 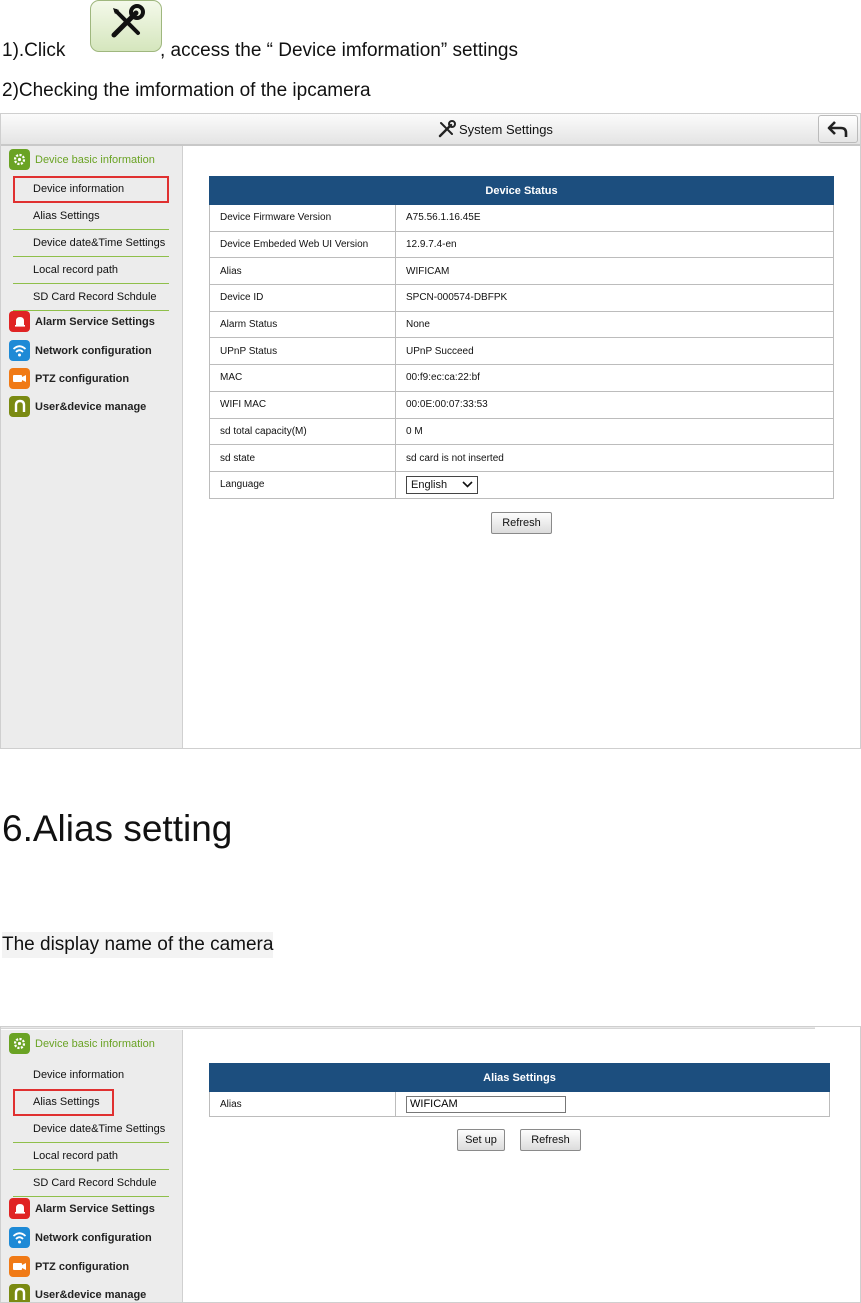 I want to click on section-description: The display name of the camera, so click(x=138, y=945).